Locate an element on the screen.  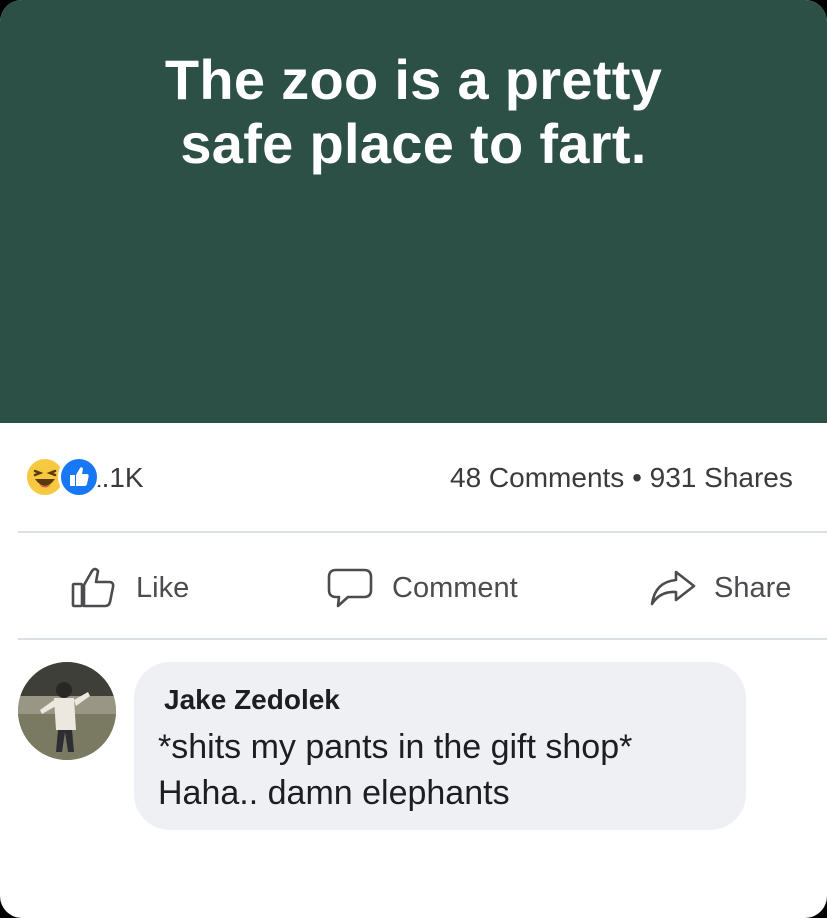
comment-text-line-1: *shits my pants in the gift shop* is located at coordinates (395, 747).